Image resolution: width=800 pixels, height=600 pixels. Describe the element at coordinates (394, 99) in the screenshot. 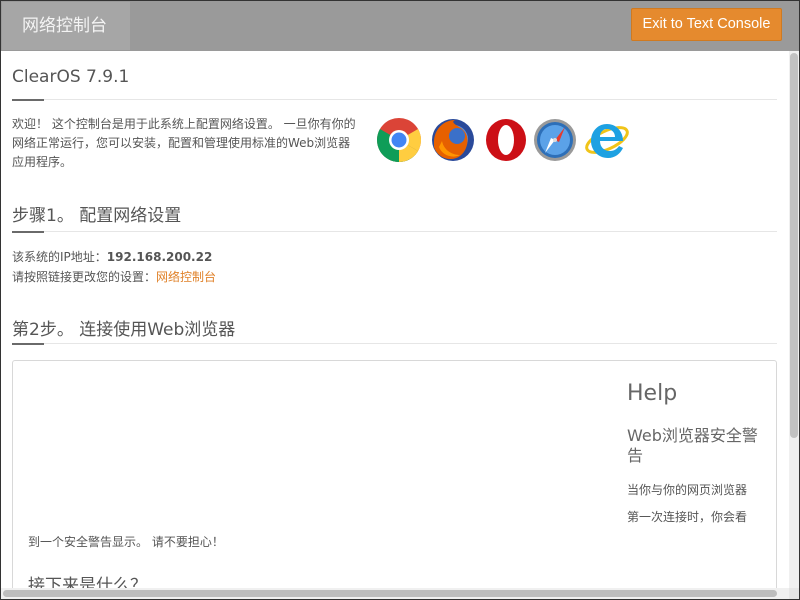

I see `title-divider` at that location.